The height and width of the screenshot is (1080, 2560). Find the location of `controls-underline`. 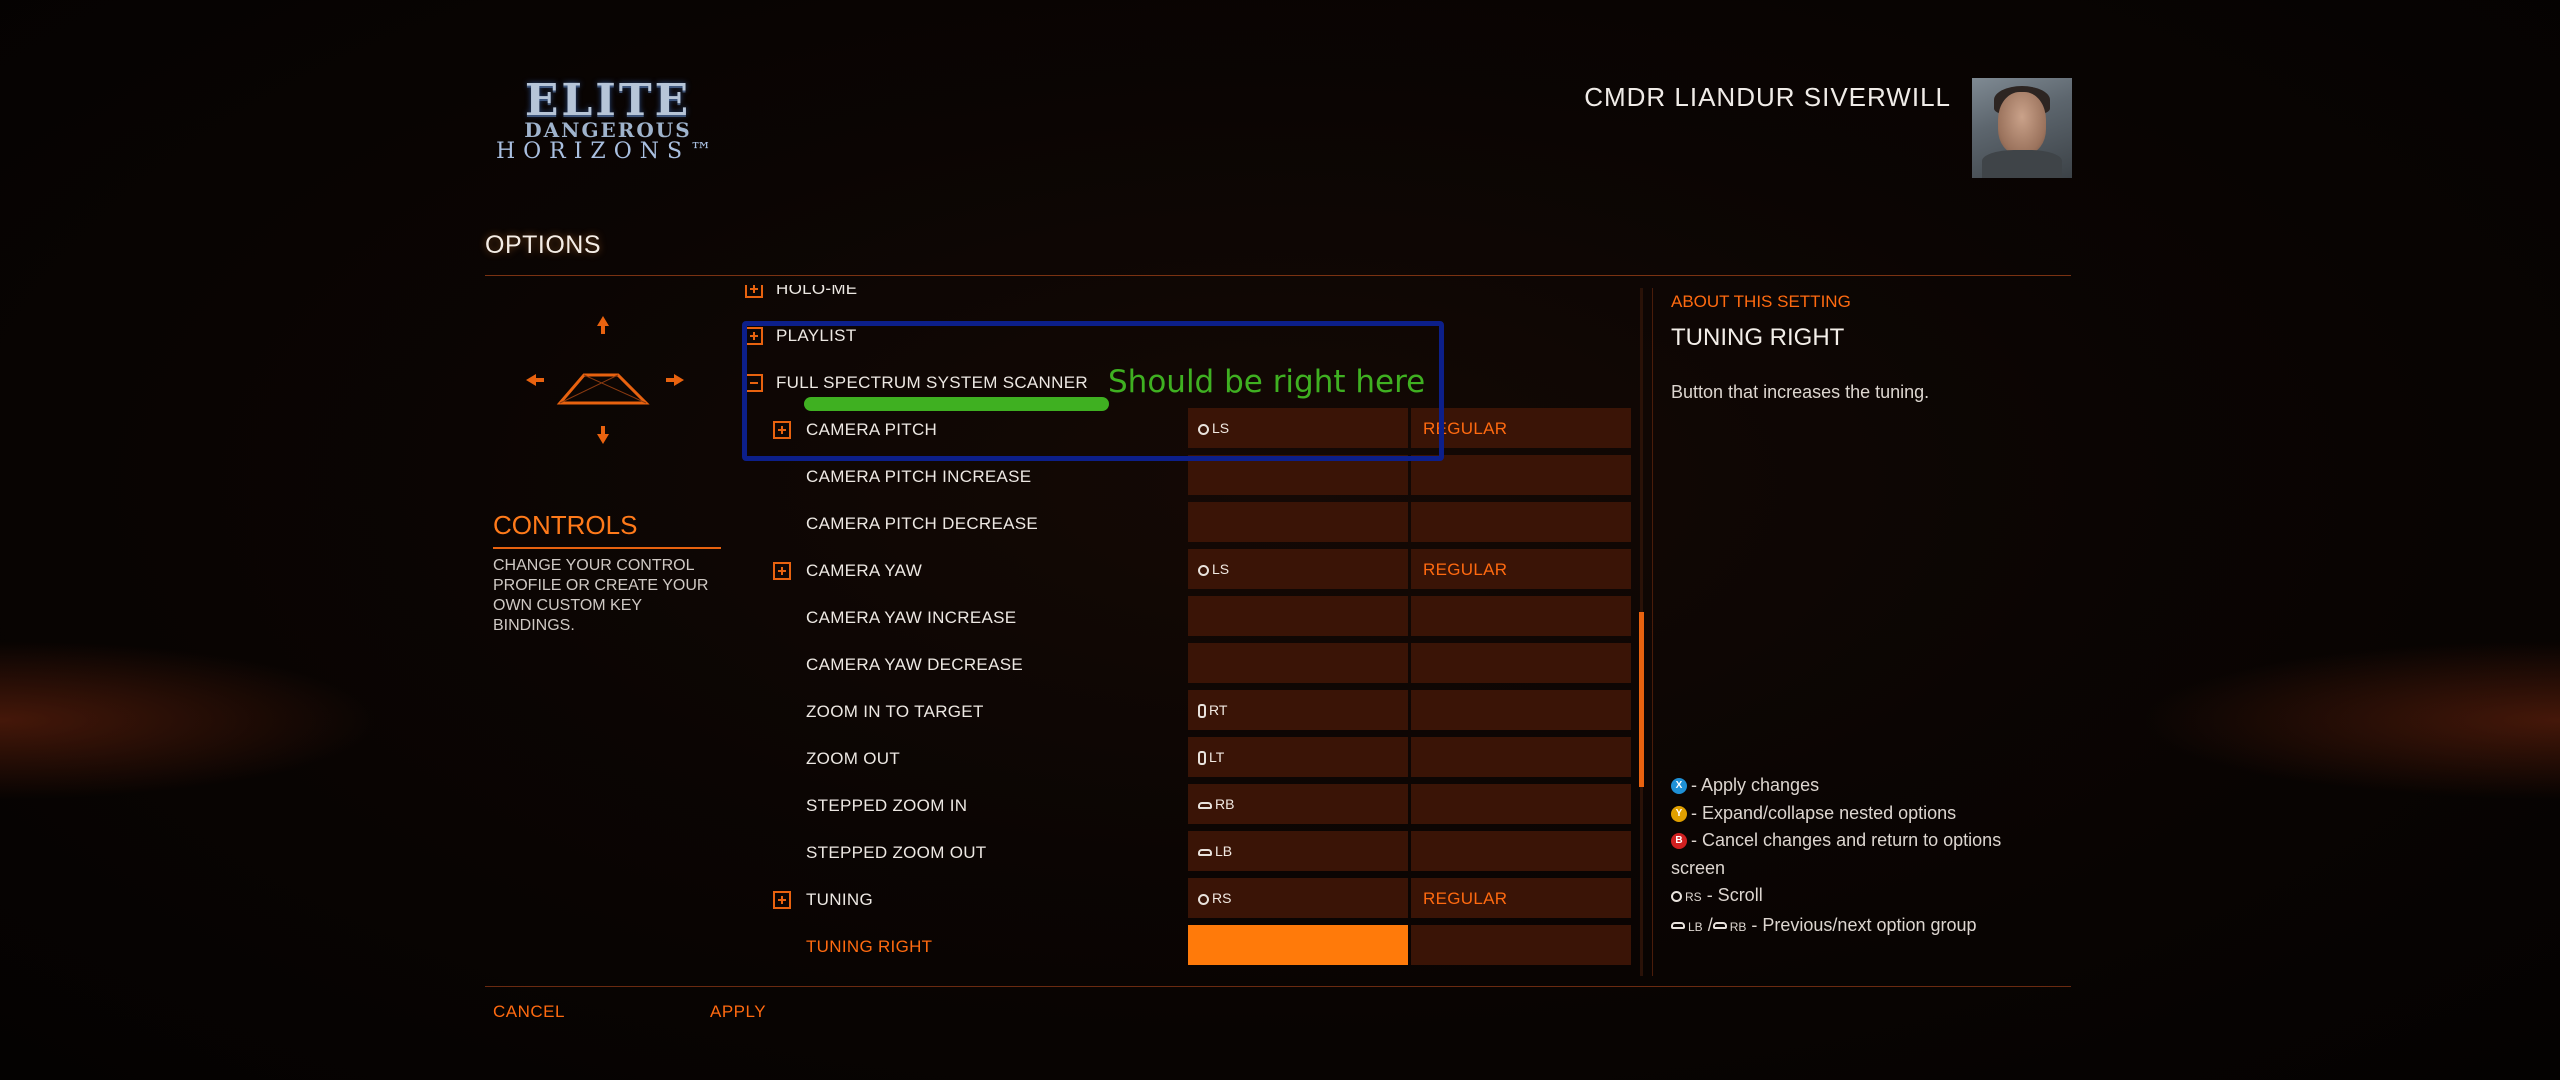

controls-underline is located at coordinates (607, 548).